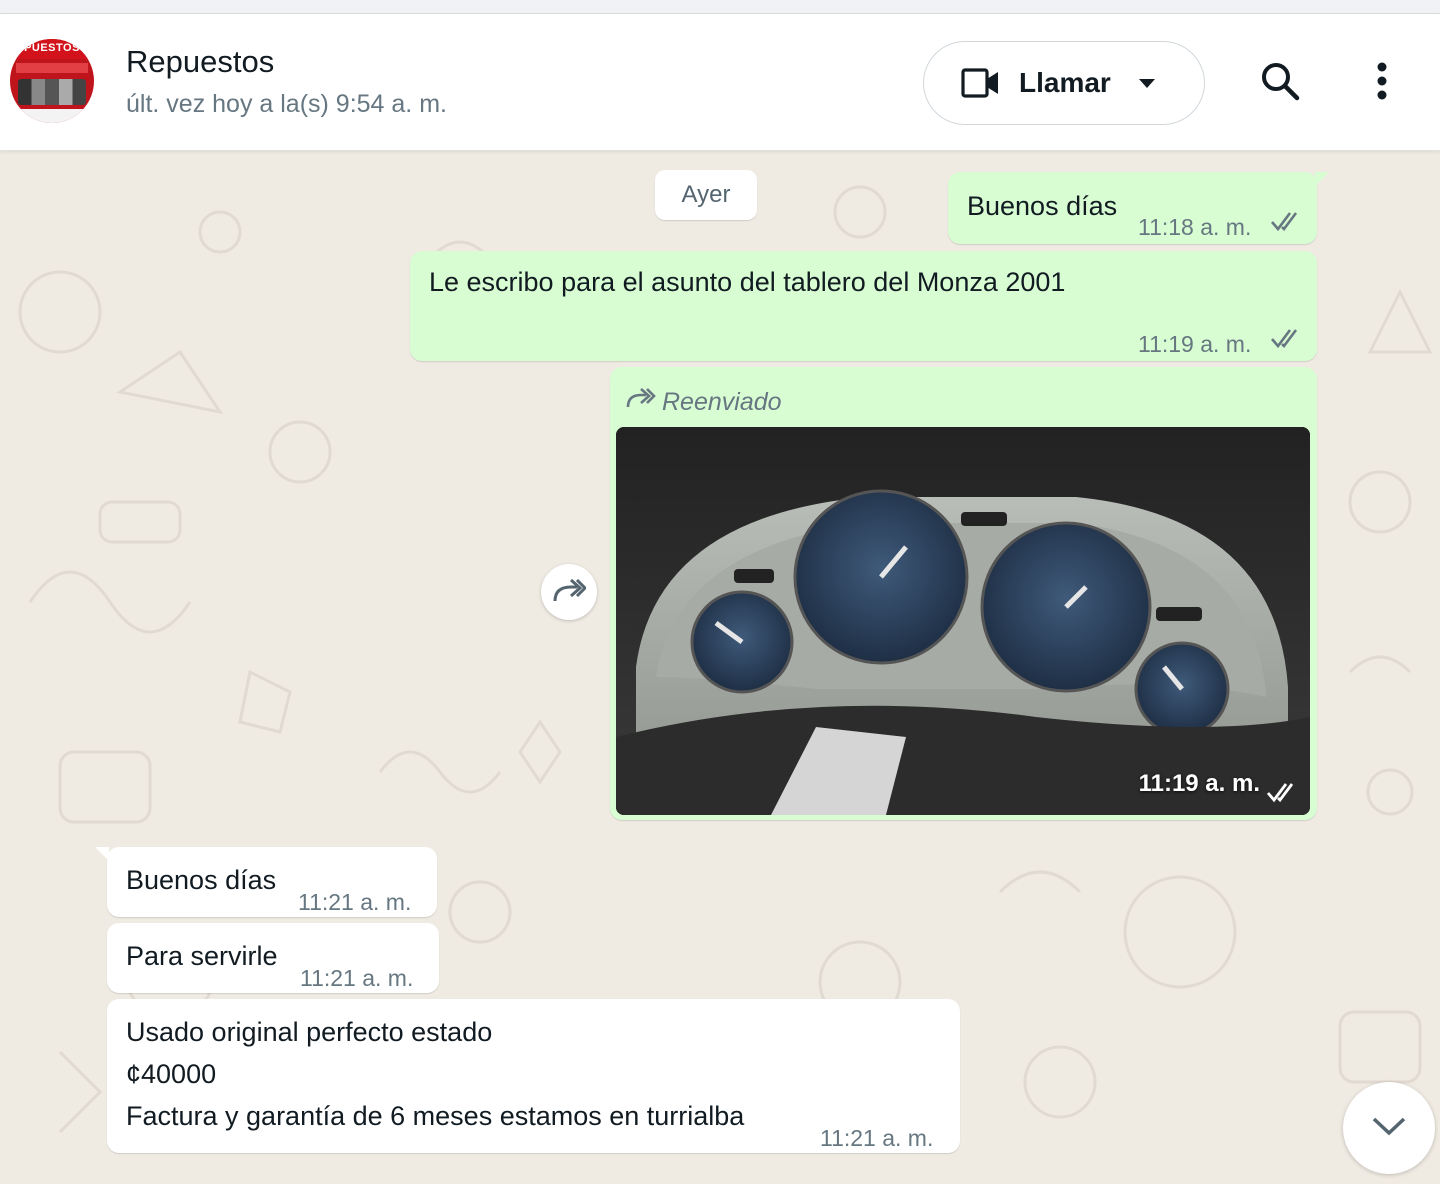  I want to click on kebab-menu-icon, so click(1382, 83).